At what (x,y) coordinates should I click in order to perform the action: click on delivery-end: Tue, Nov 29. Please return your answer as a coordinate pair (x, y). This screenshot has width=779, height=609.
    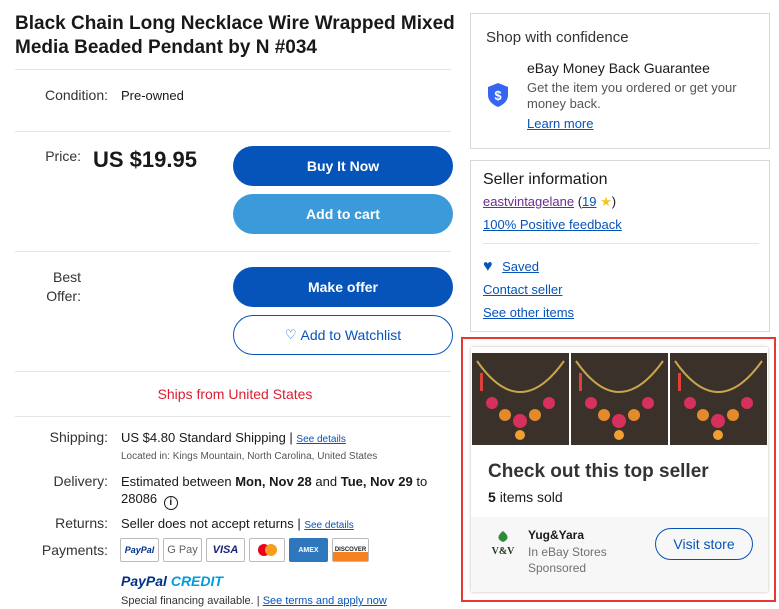
    Looking at the image, I should click on (376, 481).